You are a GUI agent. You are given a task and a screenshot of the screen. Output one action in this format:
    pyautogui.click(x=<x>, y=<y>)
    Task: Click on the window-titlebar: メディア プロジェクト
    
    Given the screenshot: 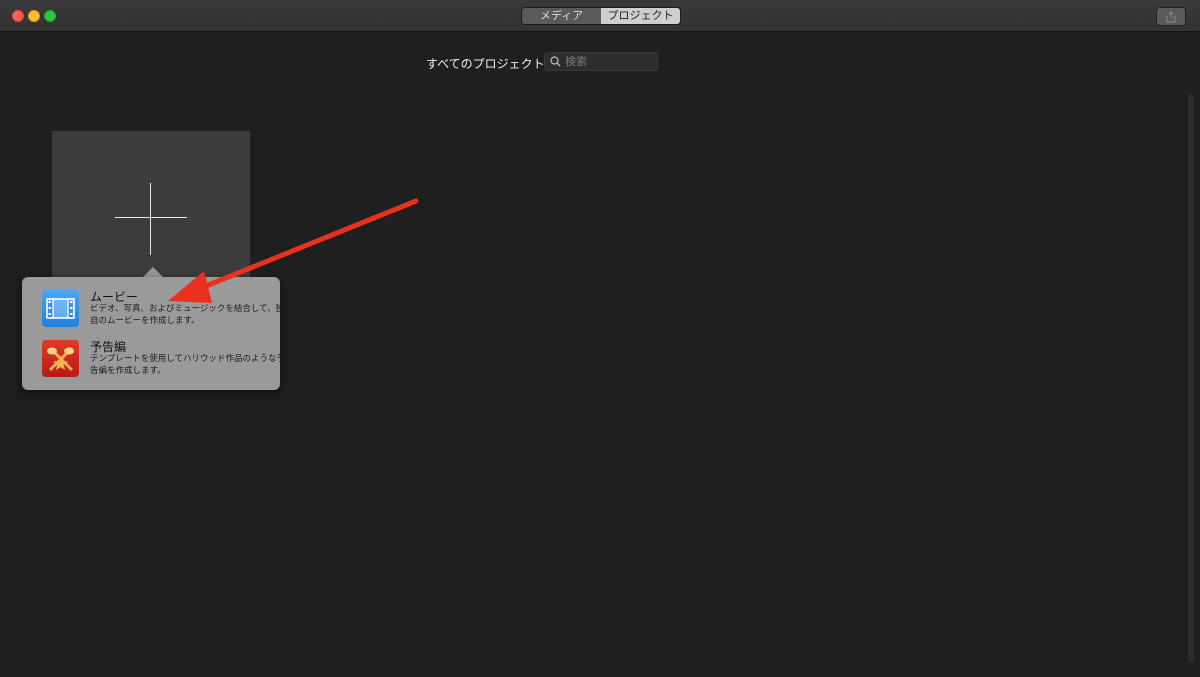 What is the action you would take?
    pyautogui.click(x=600, y=16)
    